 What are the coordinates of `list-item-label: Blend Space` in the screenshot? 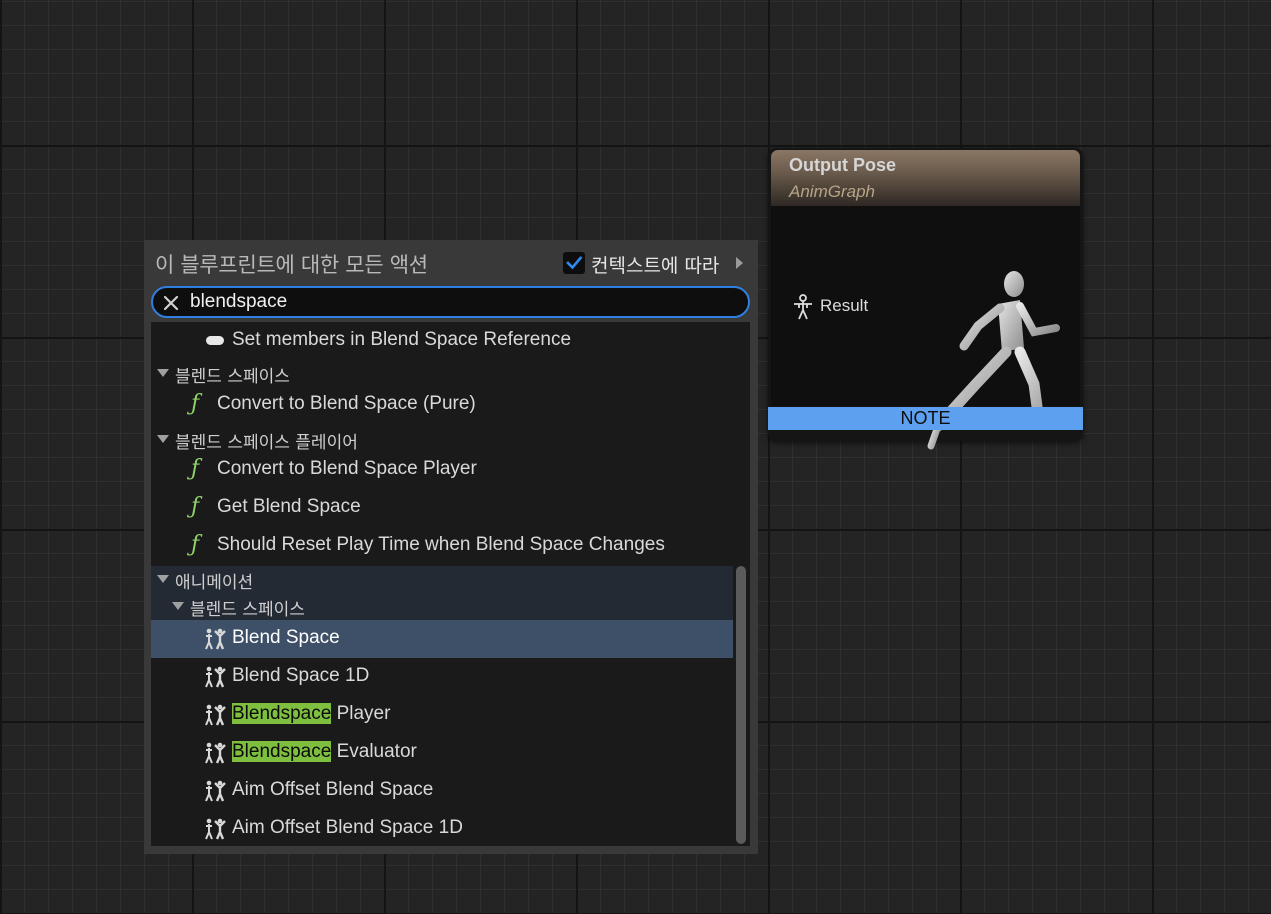 It's located at (286, 637).